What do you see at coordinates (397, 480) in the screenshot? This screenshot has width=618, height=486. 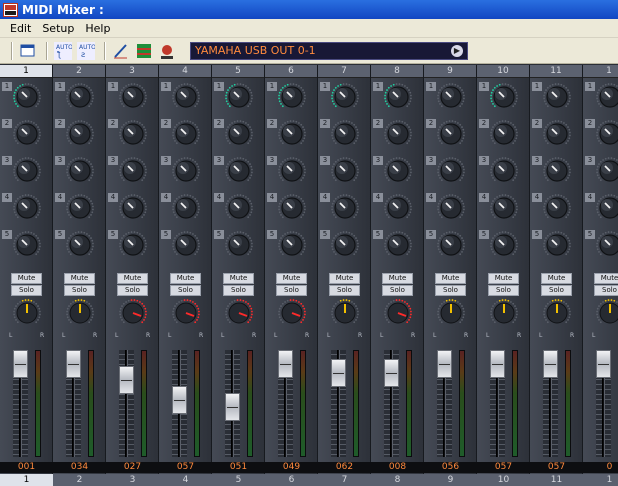 I see `channel-footer: 8` at bounding box center [397, 480].